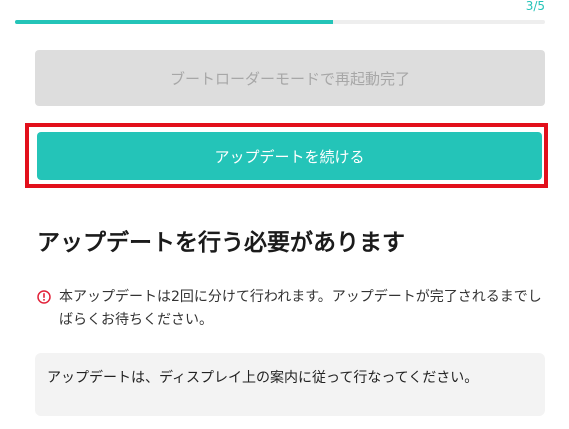  I want to click on reboot-complete-button: ブートローダーモードで再起動完了, so click(290, 78).